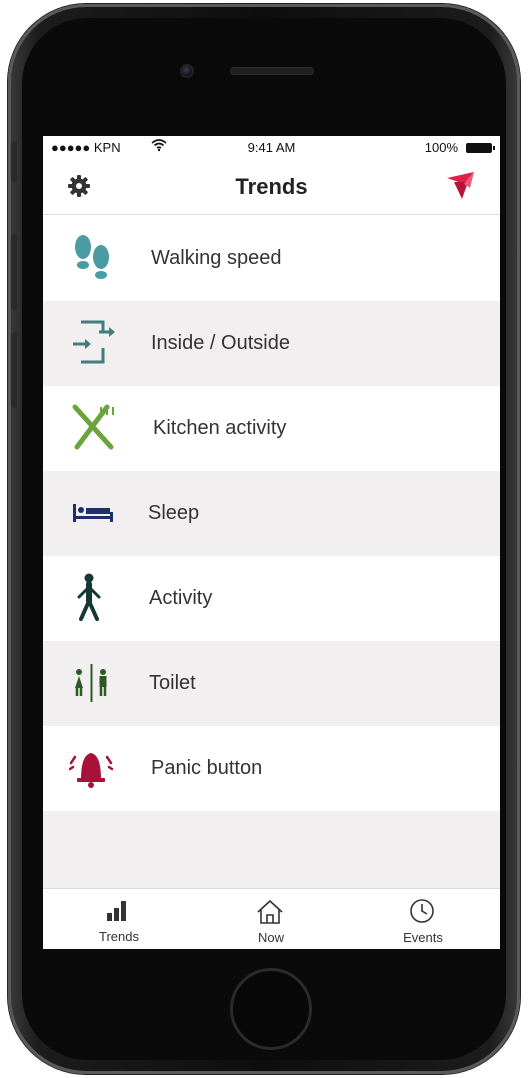 The height and width of the screenshot is (1078, 528). I want to click on battery-percent: 100%, so click(441, 147).